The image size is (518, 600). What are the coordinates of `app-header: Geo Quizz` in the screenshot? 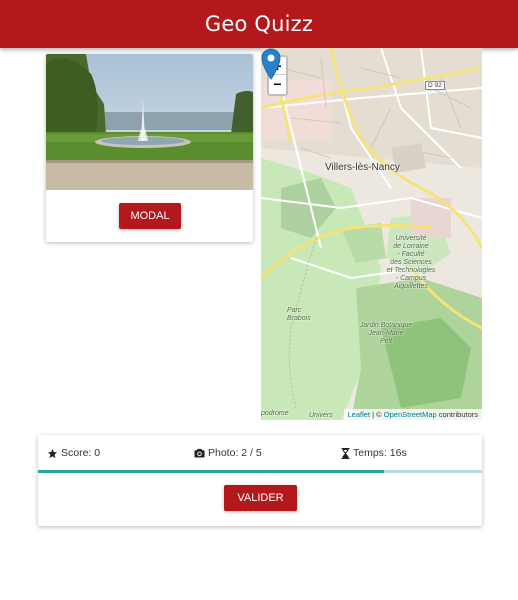 It's located at (259, 24).